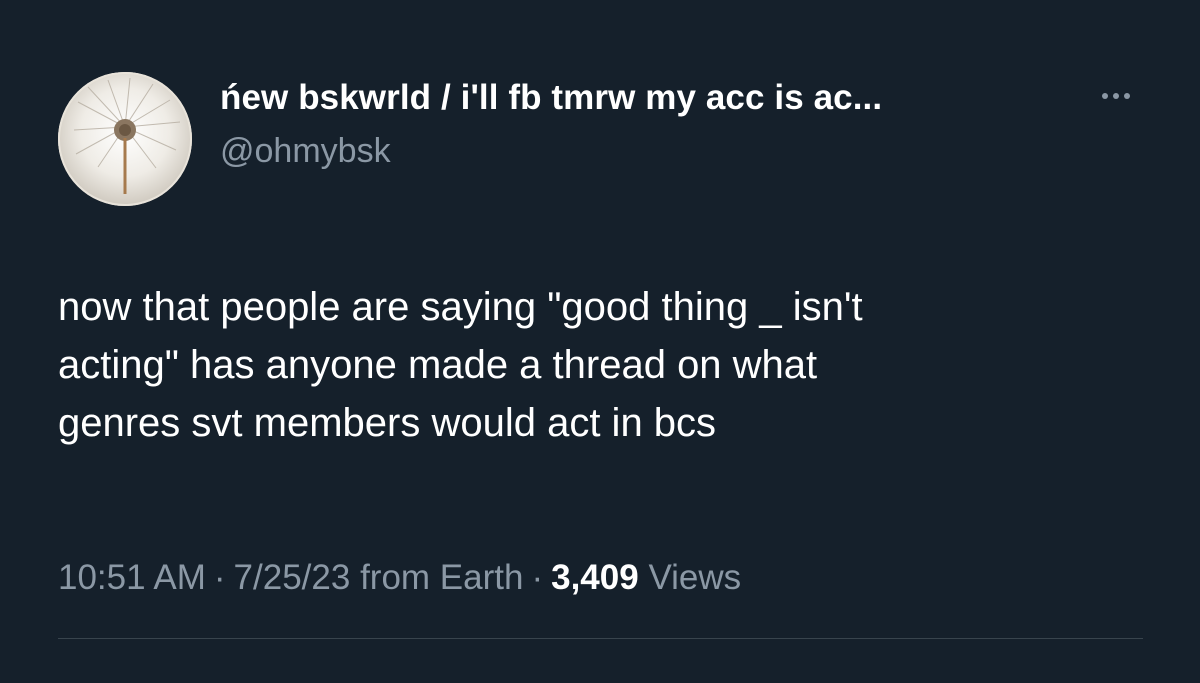 This screenshot has height=683, width=1200. Describe the element at coordinates (387, 423) in the screenshot. I see `tweet-text-line: genres svt members would act in bcs` at that location.